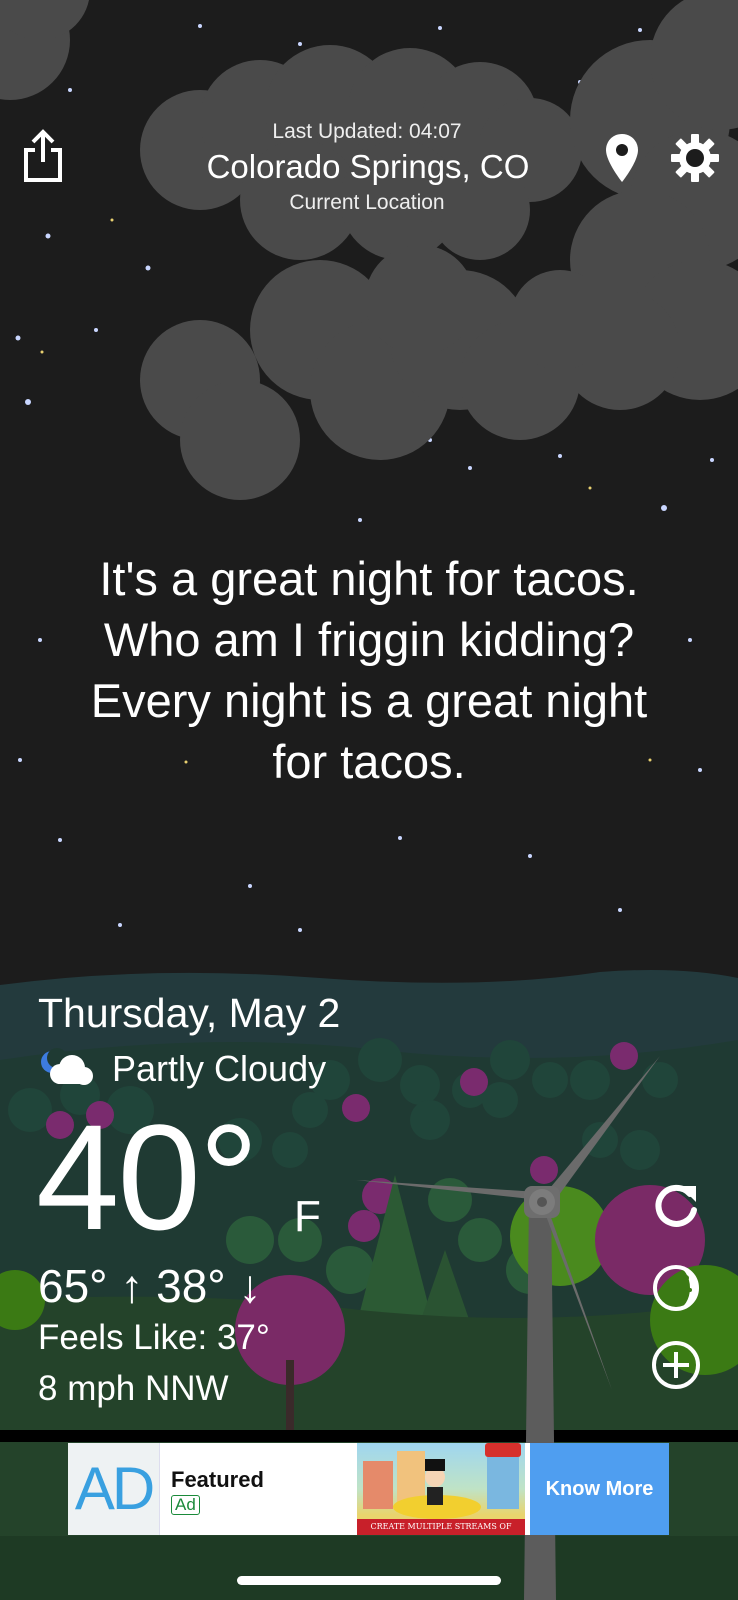 The width and height of the screenshot is (738, 1600). Describe the element at coordinates (150, 1286) in the screenshot. I see `high-low-temps: 65° ↑ 38° ↓` at that location.